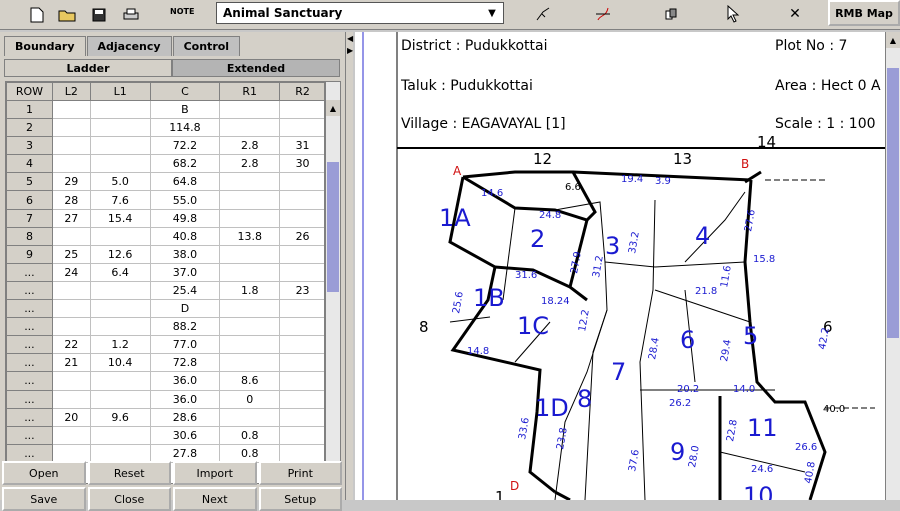  Describe the element at coordinates (300, 473) in the screenshot. I see `print-button: Print` at that location.